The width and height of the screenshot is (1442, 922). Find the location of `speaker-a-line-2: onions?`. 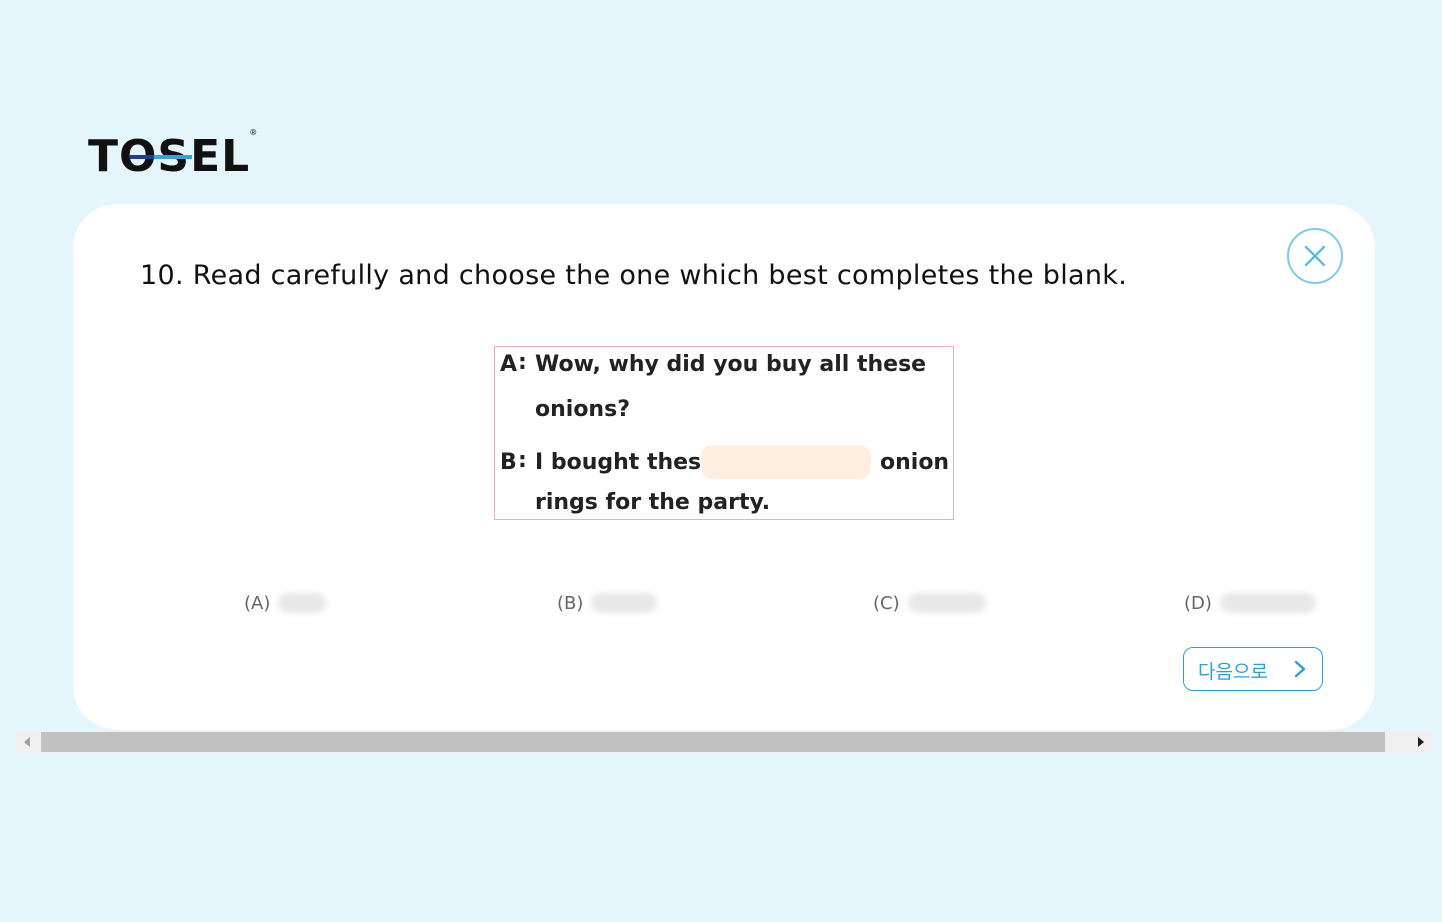

speaker-a-line-2: onions? is located at coordinates (582, 409).